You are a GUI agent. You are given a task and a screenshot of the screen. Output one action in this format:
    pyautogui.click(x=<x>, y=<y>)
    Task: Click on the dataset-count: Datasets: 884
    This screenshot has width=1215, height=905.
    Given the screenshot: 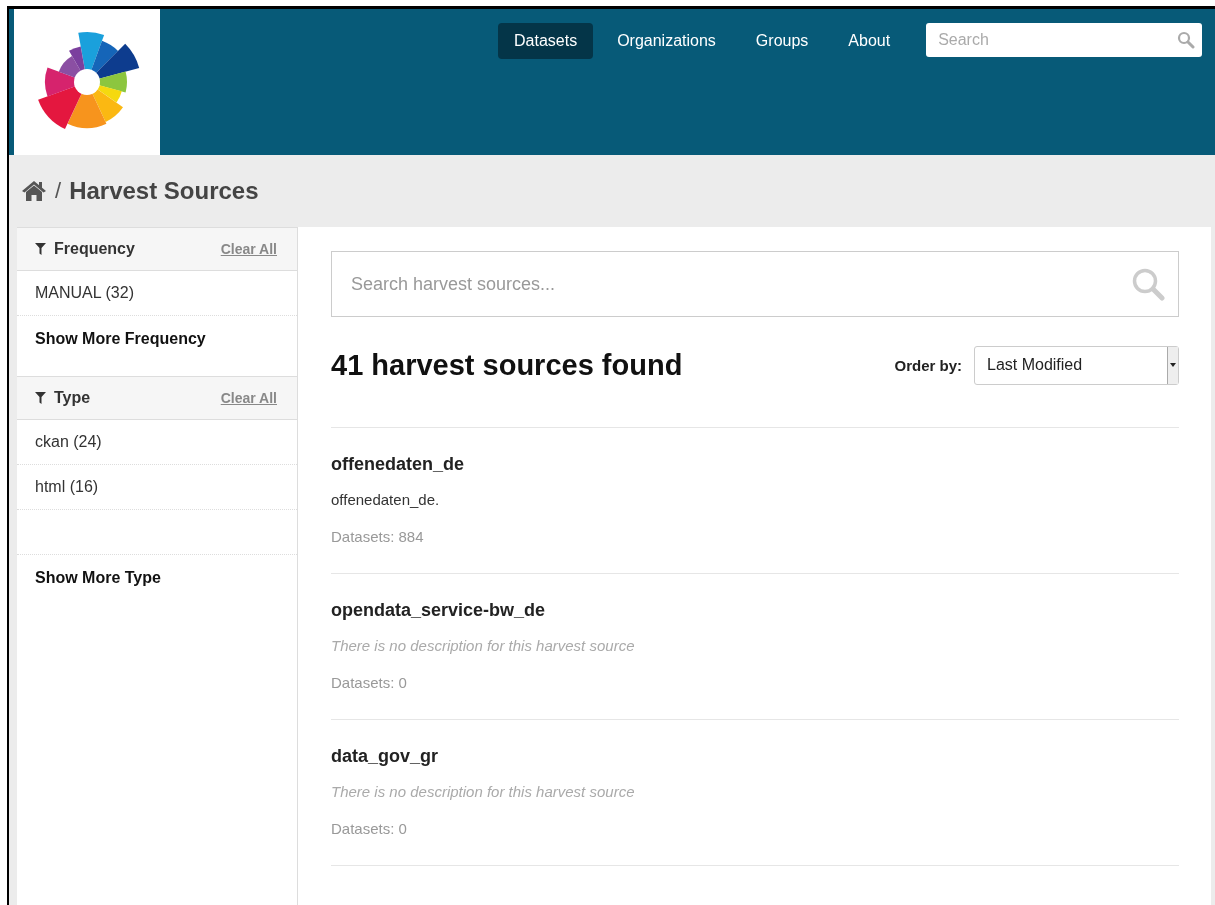 What is the action you would take?
    pyautogui.click(x=378, y=536)
    